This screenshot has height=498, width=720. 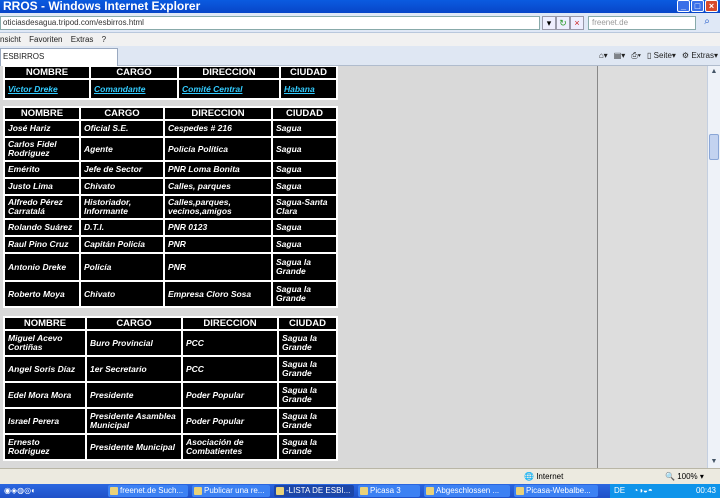 What do you see at coordinates (389, 491) in the screenshot?
I see `taskbar-item: Picasa 3` at bounding box center [389, 491].